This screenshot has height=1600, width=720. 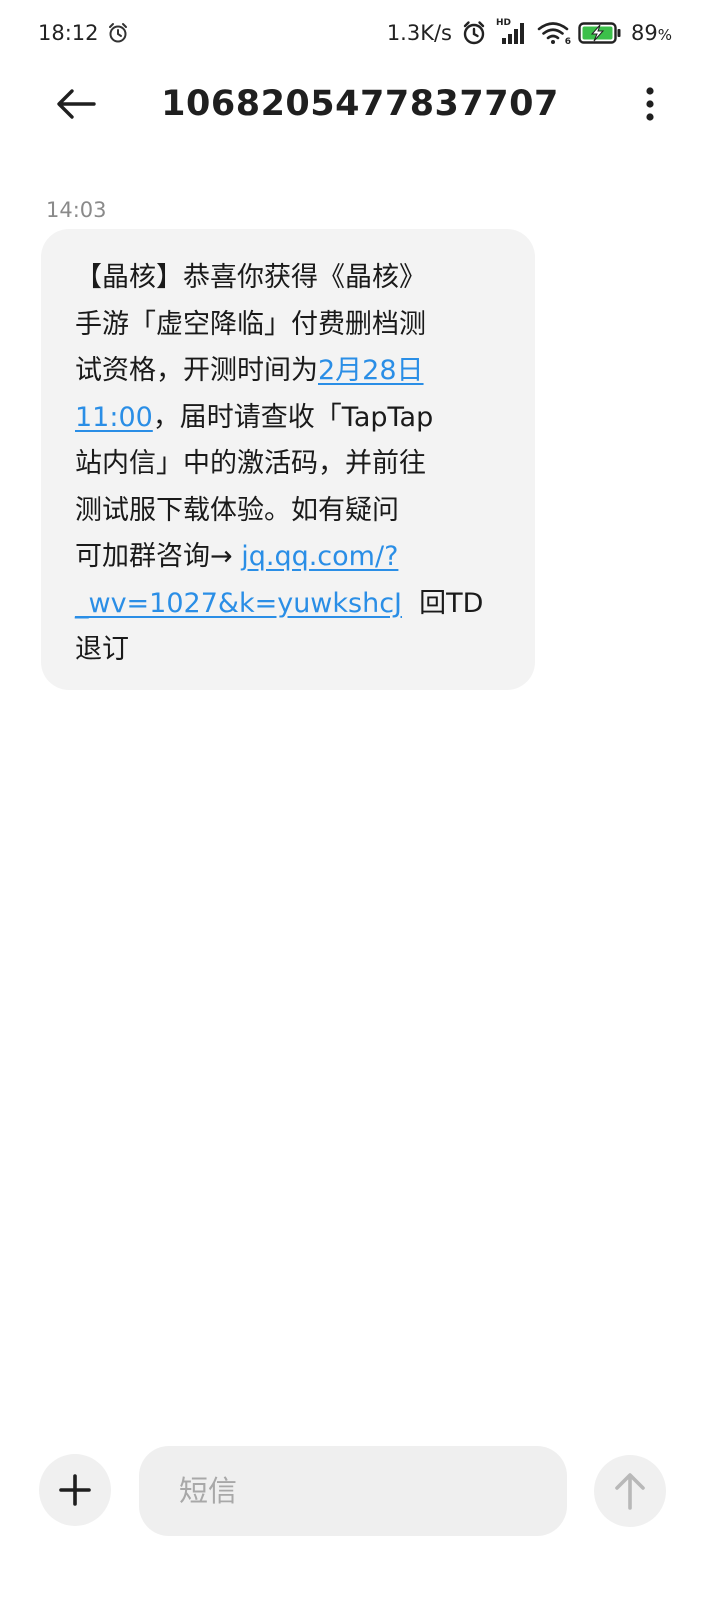 What do you see at coordinates (250, 277) in the screenshot?
I see `message-line: 【晶核】恭喜你获得《晶核》` at bounding box center [250, 277].